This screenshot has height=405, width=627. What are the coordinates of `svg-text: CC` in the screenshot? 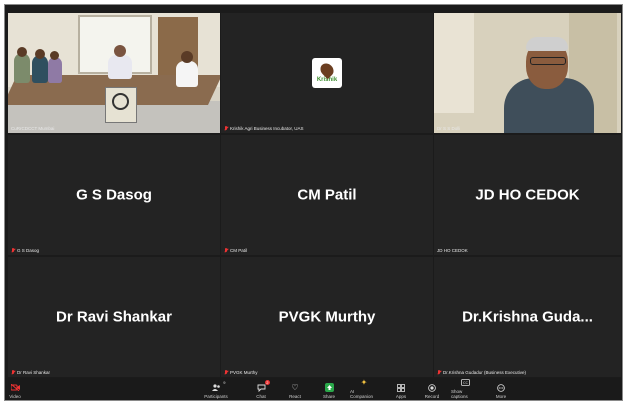 It's located at (465, 383).